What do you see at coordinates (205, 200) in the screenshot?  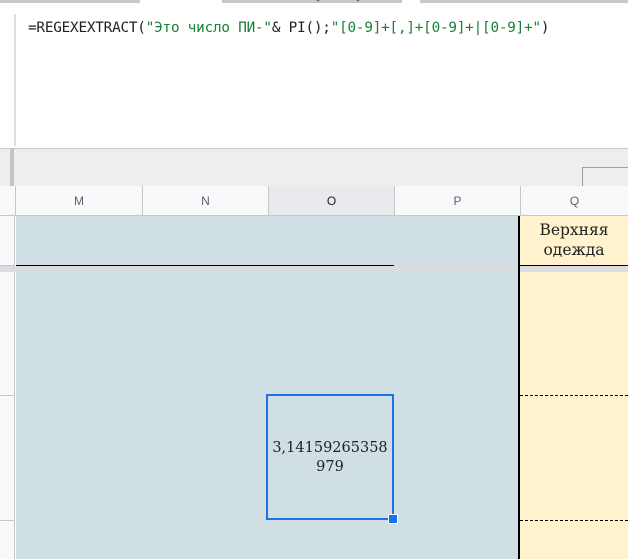 I see `column-header-n: N` at bounding box center [205, 200].